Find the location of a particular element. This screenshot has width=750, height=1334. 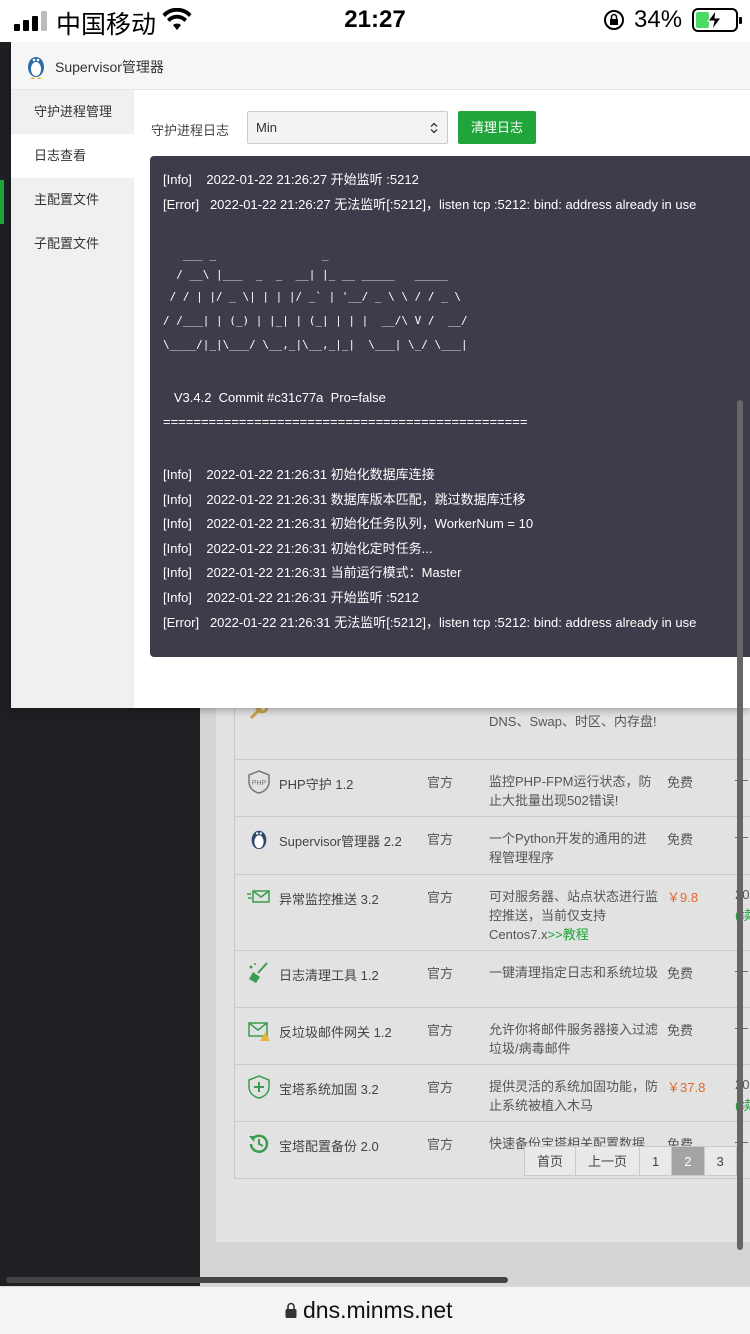

table-row: 日志清理工具 1.2 官方 一键清理指定日志和系统垃圾 免费 — is located at coordinates (492, 979).